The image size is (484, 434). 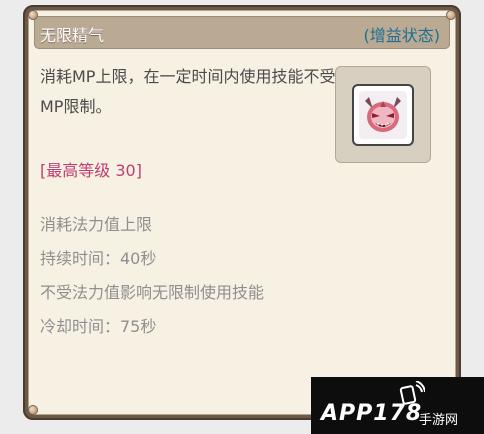 I want to click on skill-icon-panel, so click(x=383, y=114).